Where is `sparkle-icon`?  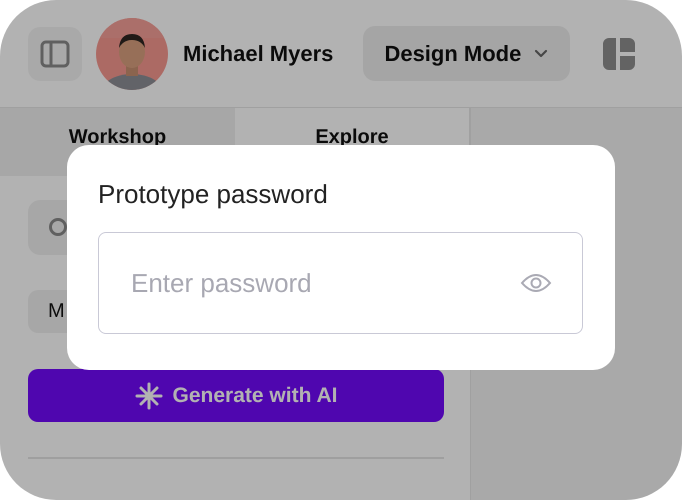
sparkle-icon is located at coordinates (148, 396).